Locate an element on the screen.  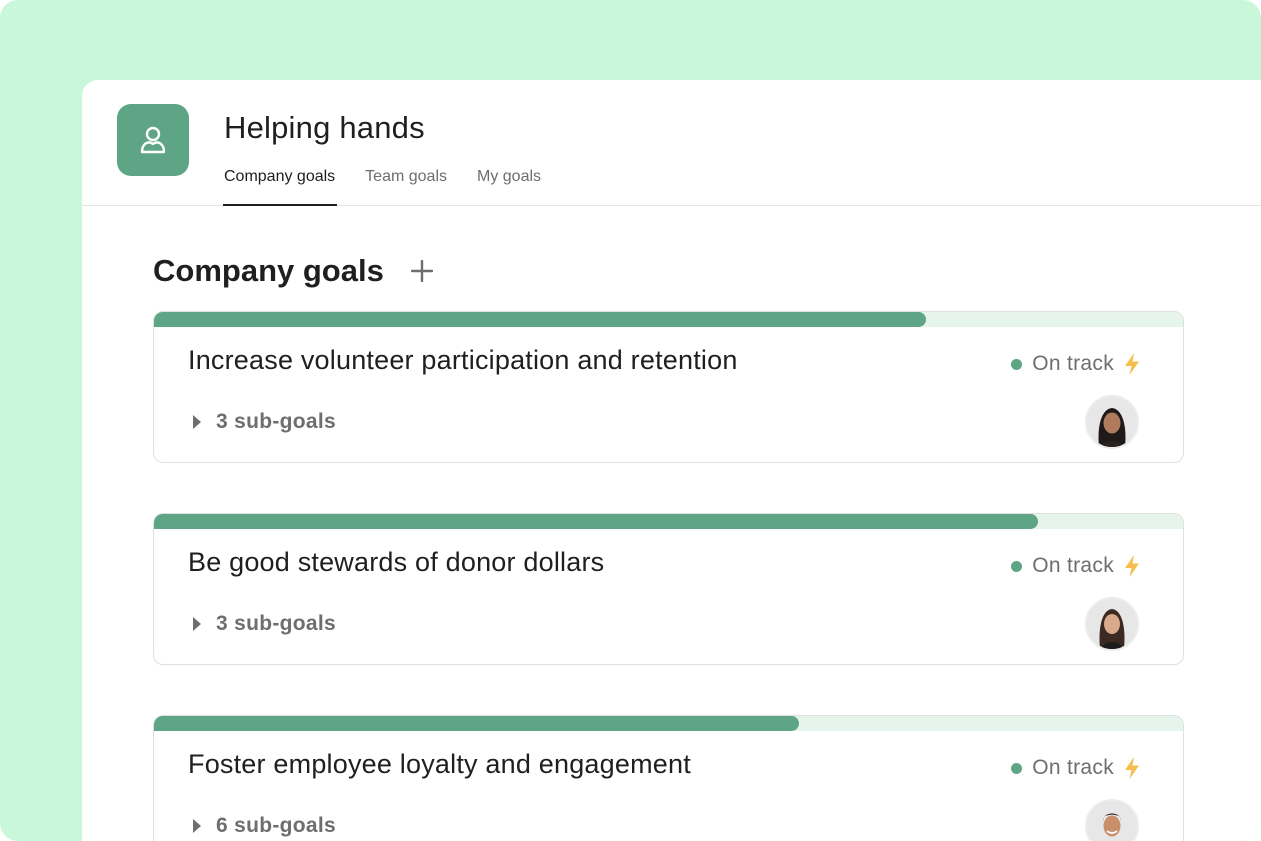
goal-tabs: Company goals Team goals My goals is located at coordinates (396, 186).